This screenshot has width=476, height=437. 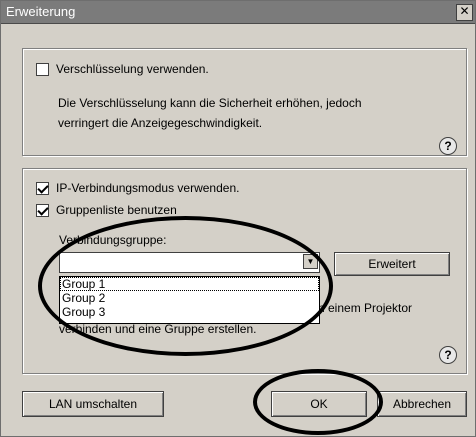 I want to click on ok-button: OK, so click(x=319, y=404).